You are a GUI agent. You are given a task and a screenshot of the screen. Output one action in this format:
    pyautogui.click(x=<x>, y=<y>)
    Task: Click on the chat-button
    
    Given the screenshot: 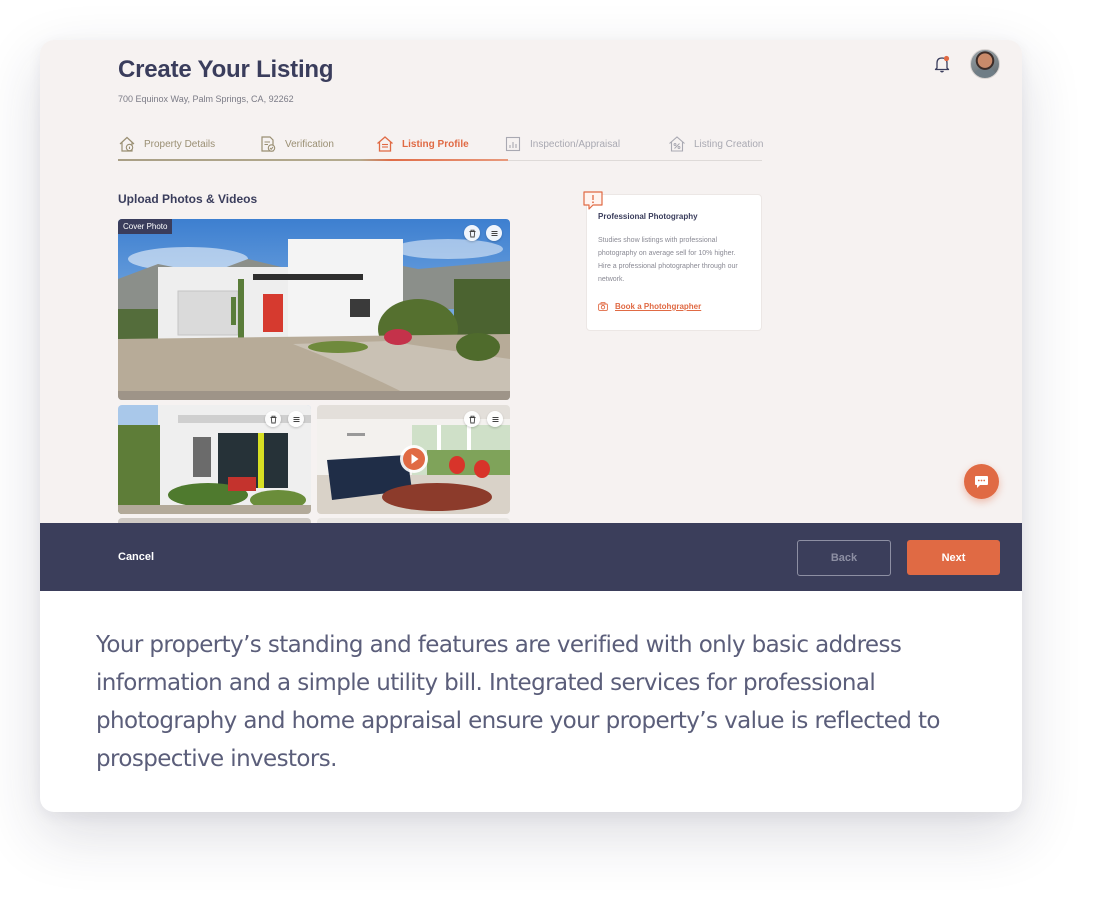 What is the action you would take?
    pyautogui.click(x=981, y=481)
    